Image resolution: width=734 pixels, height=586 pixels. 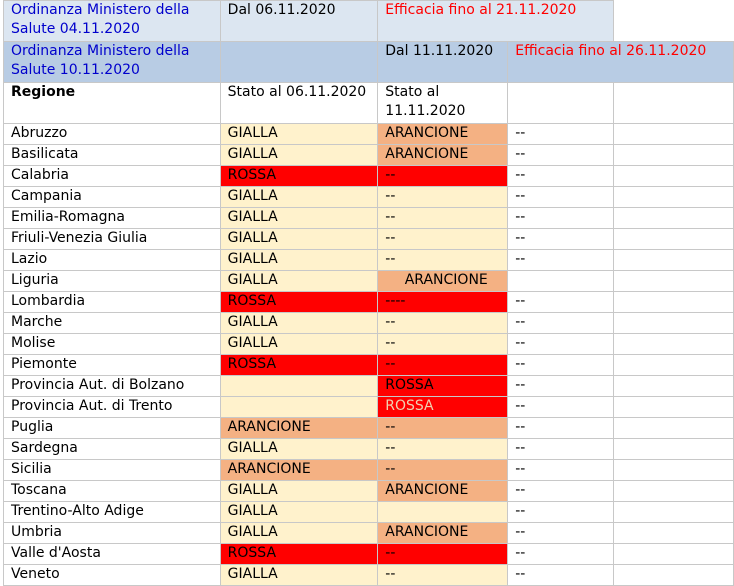 I want to click on table-row: Puglia ARANCIONE -- --, so click(x=368, y=428).